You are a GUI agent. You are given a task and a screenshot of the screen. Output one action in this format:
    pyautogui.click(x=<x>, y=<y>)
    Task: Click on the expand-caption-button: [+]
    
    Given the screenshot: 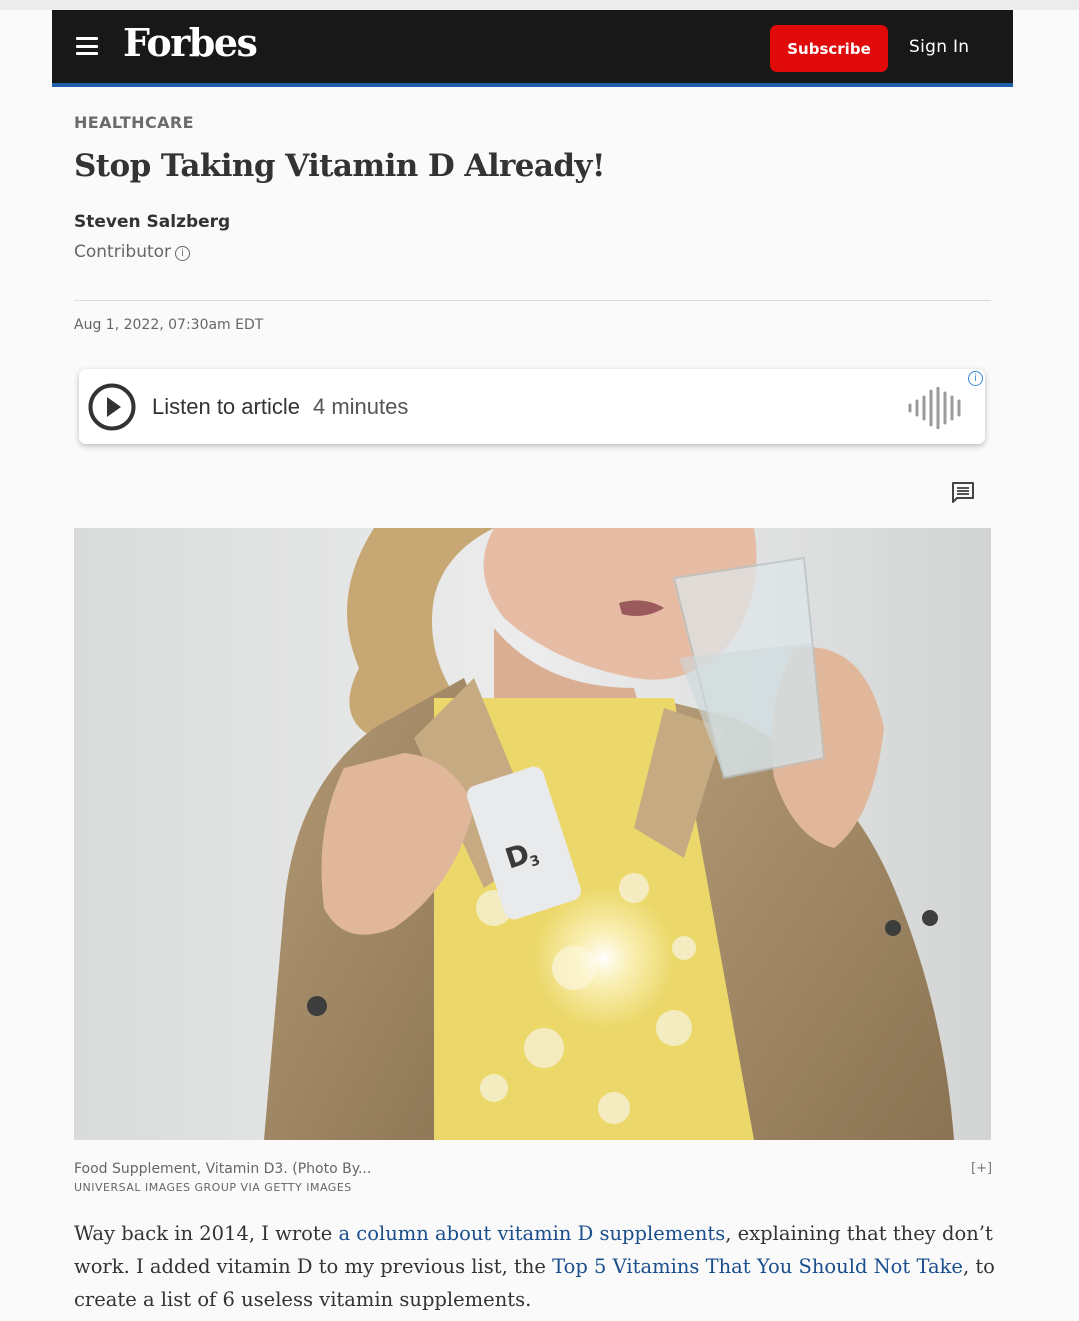 What is the action you would take?
    pyautogui.click(x=981, y=1168)
    